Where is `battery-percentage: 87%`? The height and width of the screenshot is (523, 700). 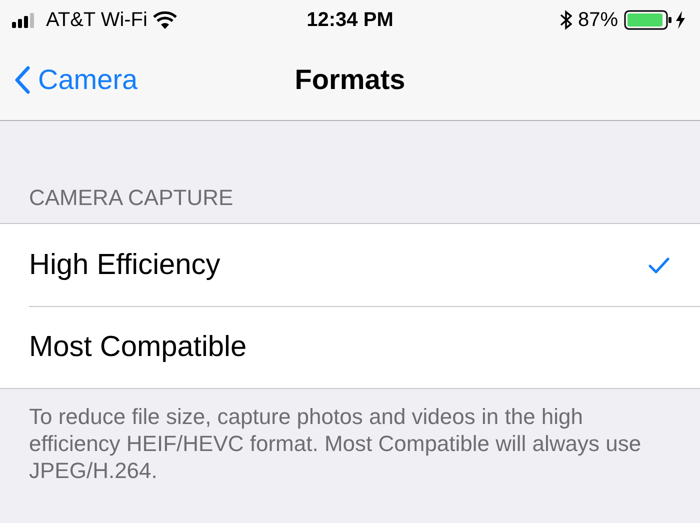
battery-percentage: 87% is located at coordinates (598, 20).